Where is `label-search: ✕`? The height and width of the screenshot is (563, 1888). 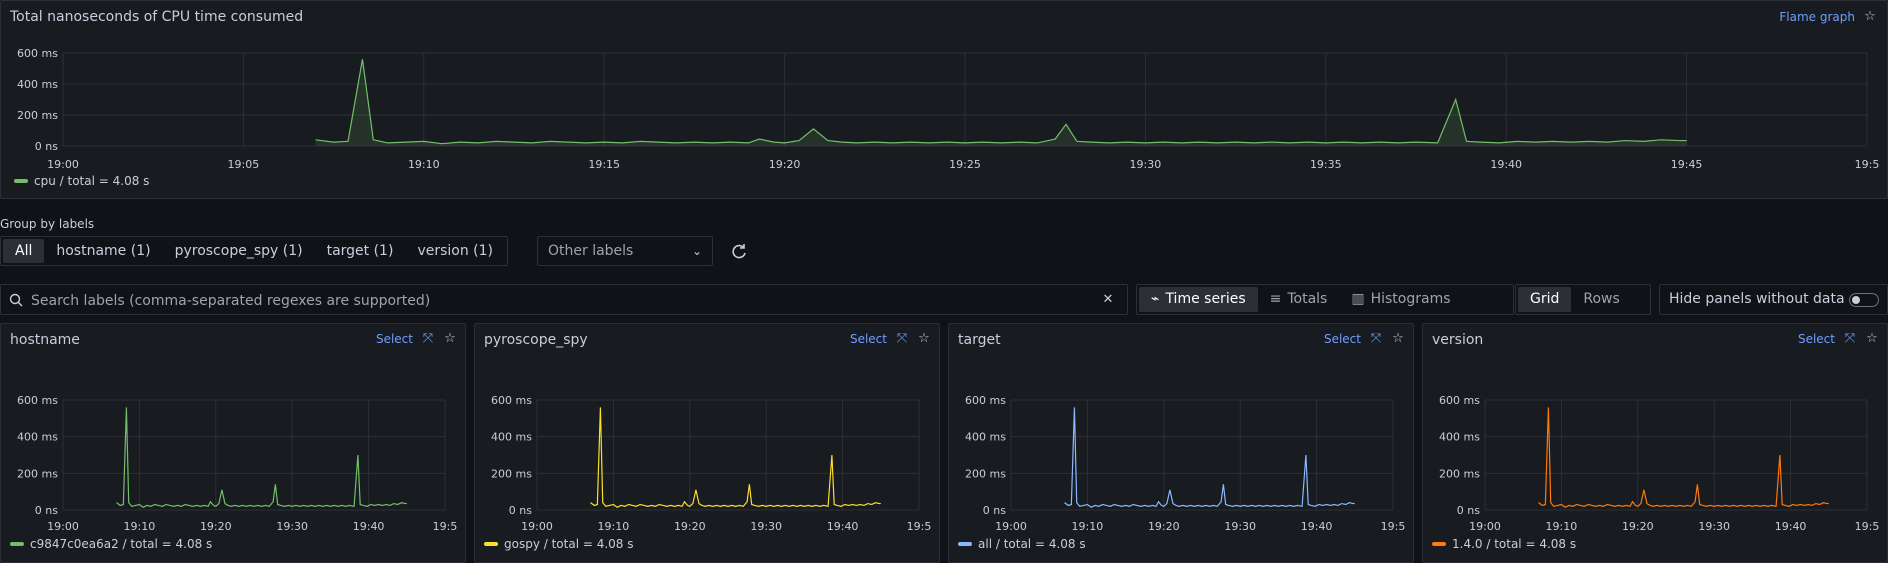 label-search: ✕ is located at coordinates (564, 300).